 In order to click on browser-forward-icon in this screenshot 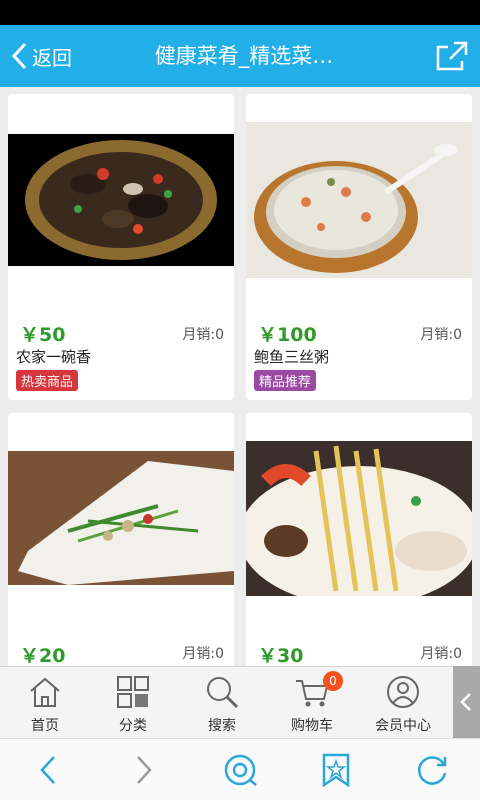, I will do `click(144, 770)`.